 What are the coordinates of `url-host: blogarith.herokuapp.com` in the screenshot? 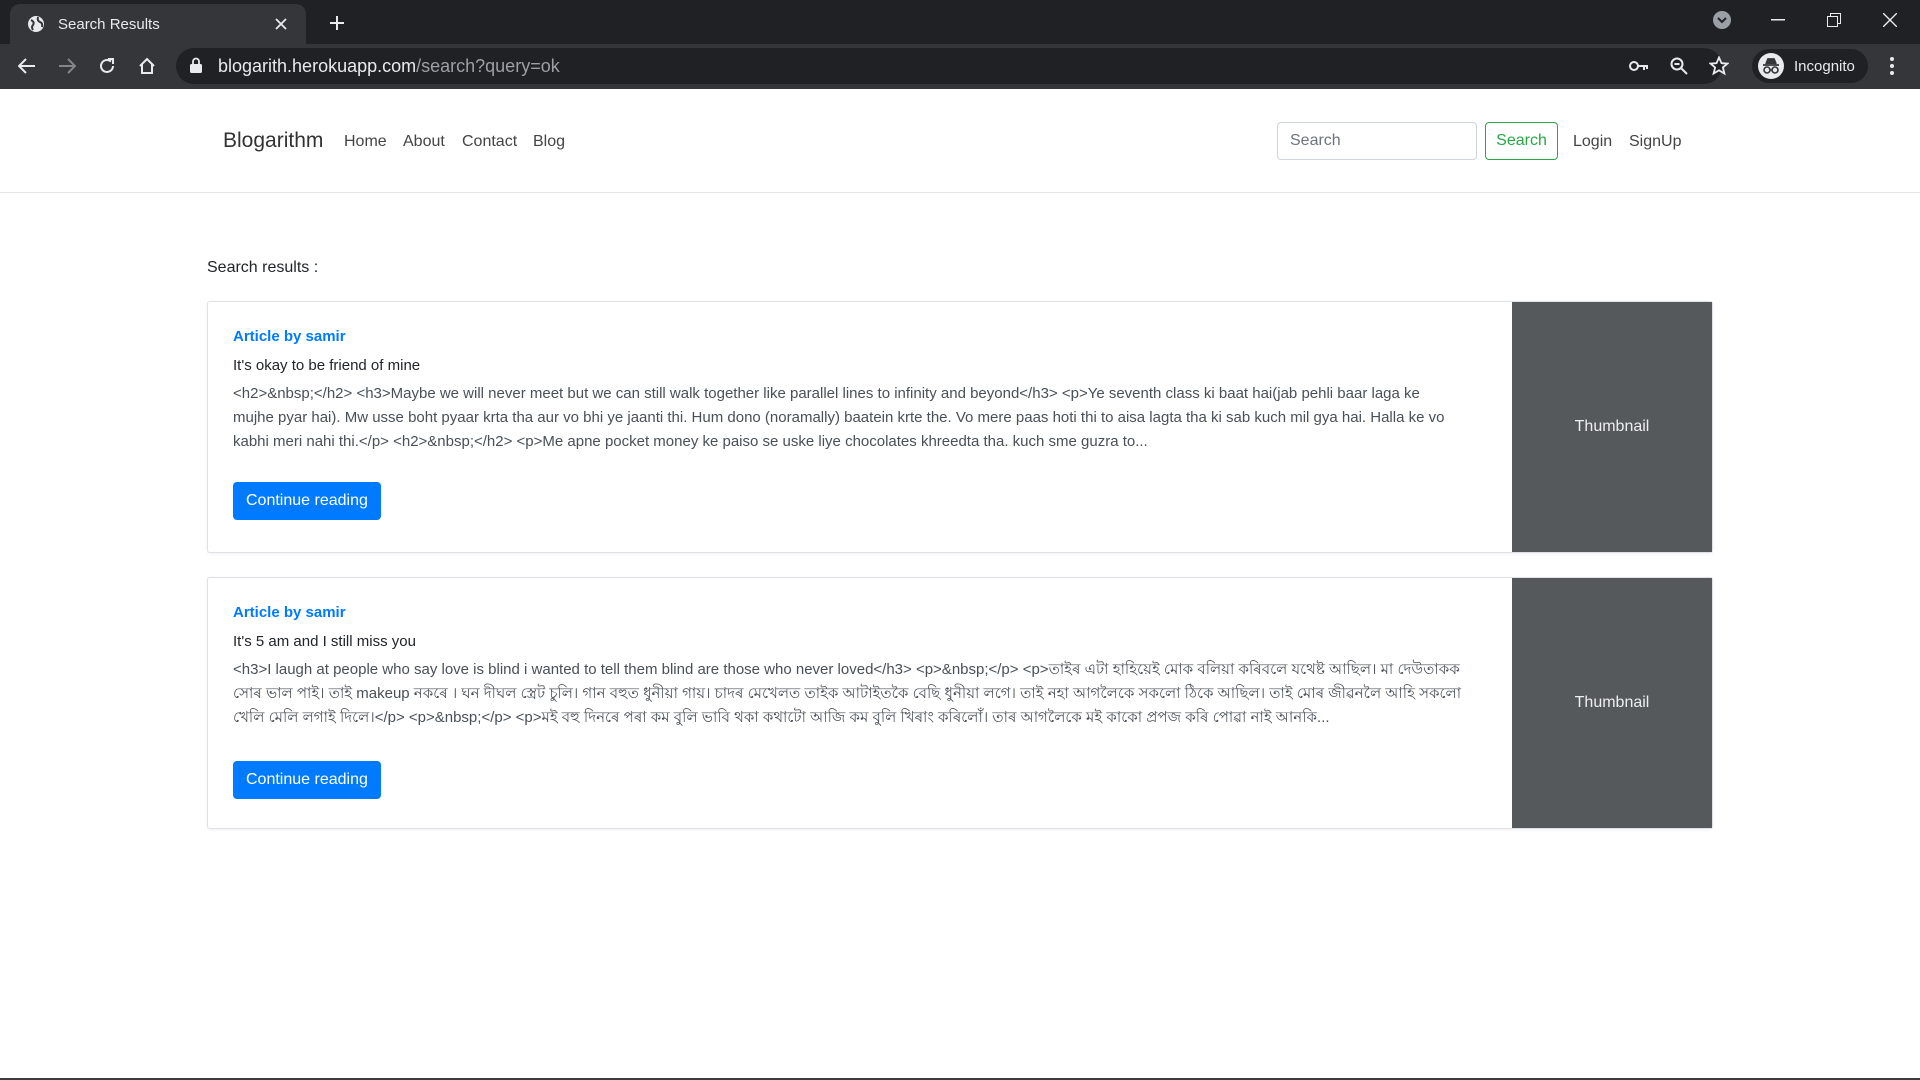 It's located at (317, 66).